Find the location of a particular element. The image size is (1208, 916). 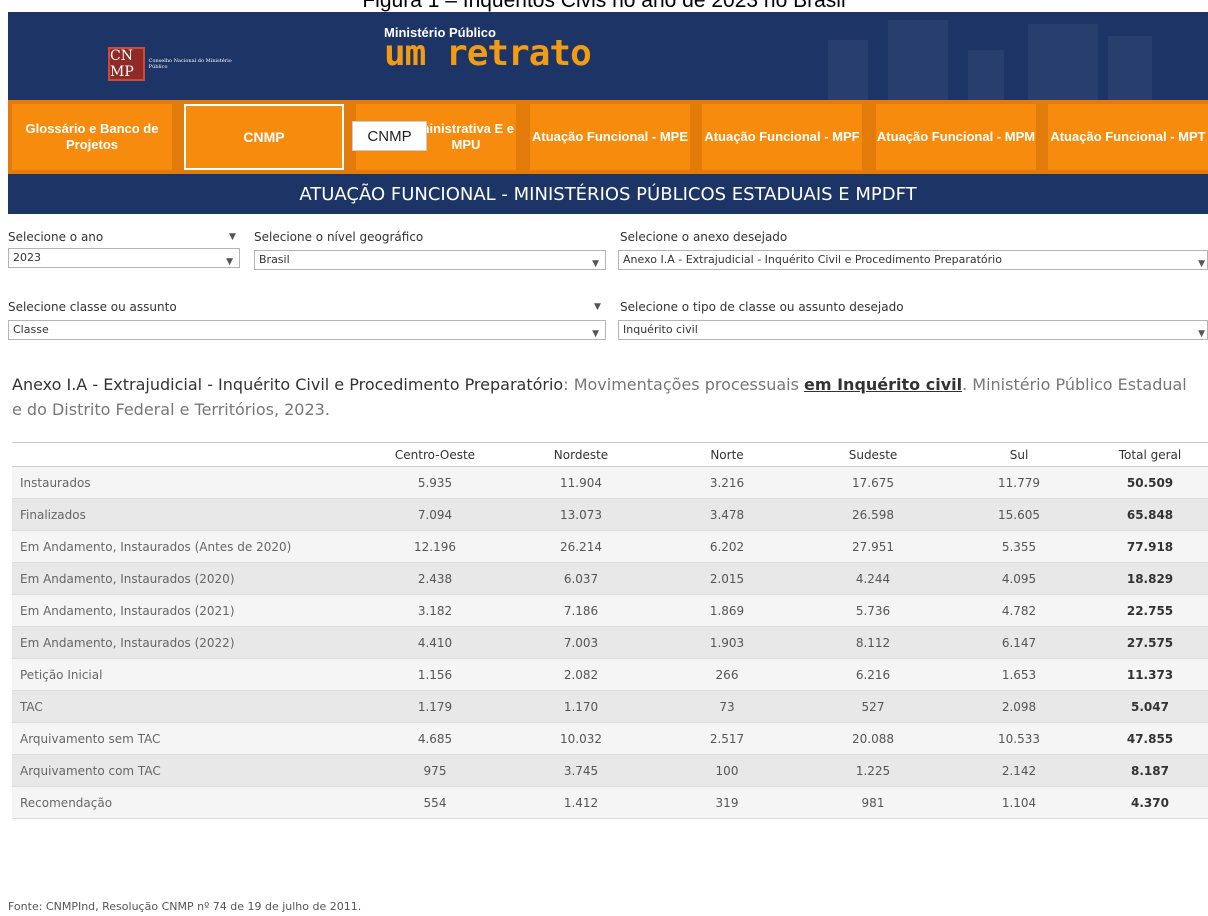

table-cell: 6.037 is located at coordinates (581, 578).